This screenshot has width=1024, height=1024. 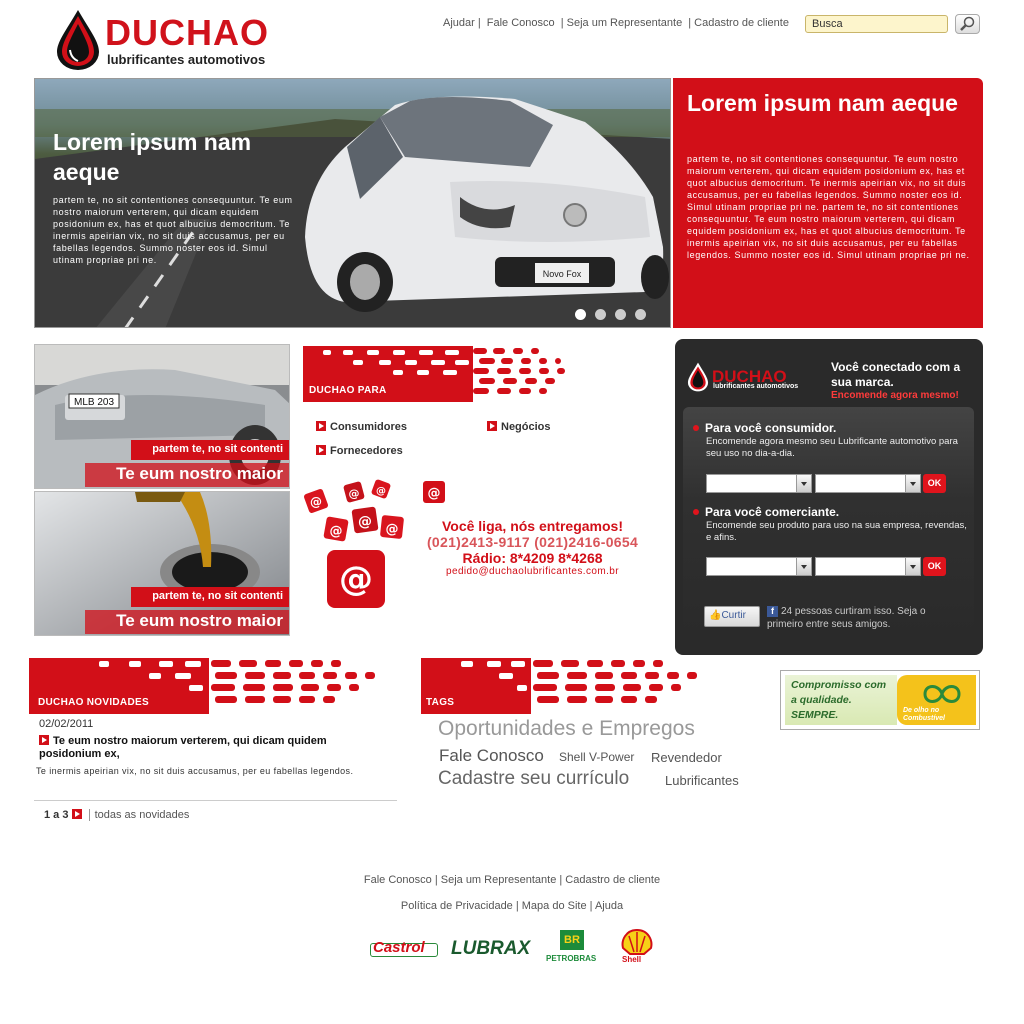 I want to click on search-button, so click(x=967, y=24).